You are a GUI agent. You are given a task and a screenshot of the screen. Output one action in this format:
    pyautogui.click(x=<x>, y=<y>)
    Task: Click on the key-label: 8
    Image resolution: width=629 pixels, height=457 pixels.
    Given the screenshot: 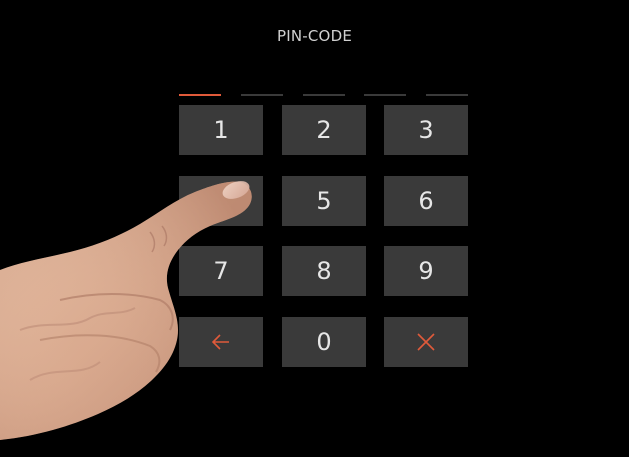 What is the action you would take?
    pyautogui.click(x=324, y=271)
    